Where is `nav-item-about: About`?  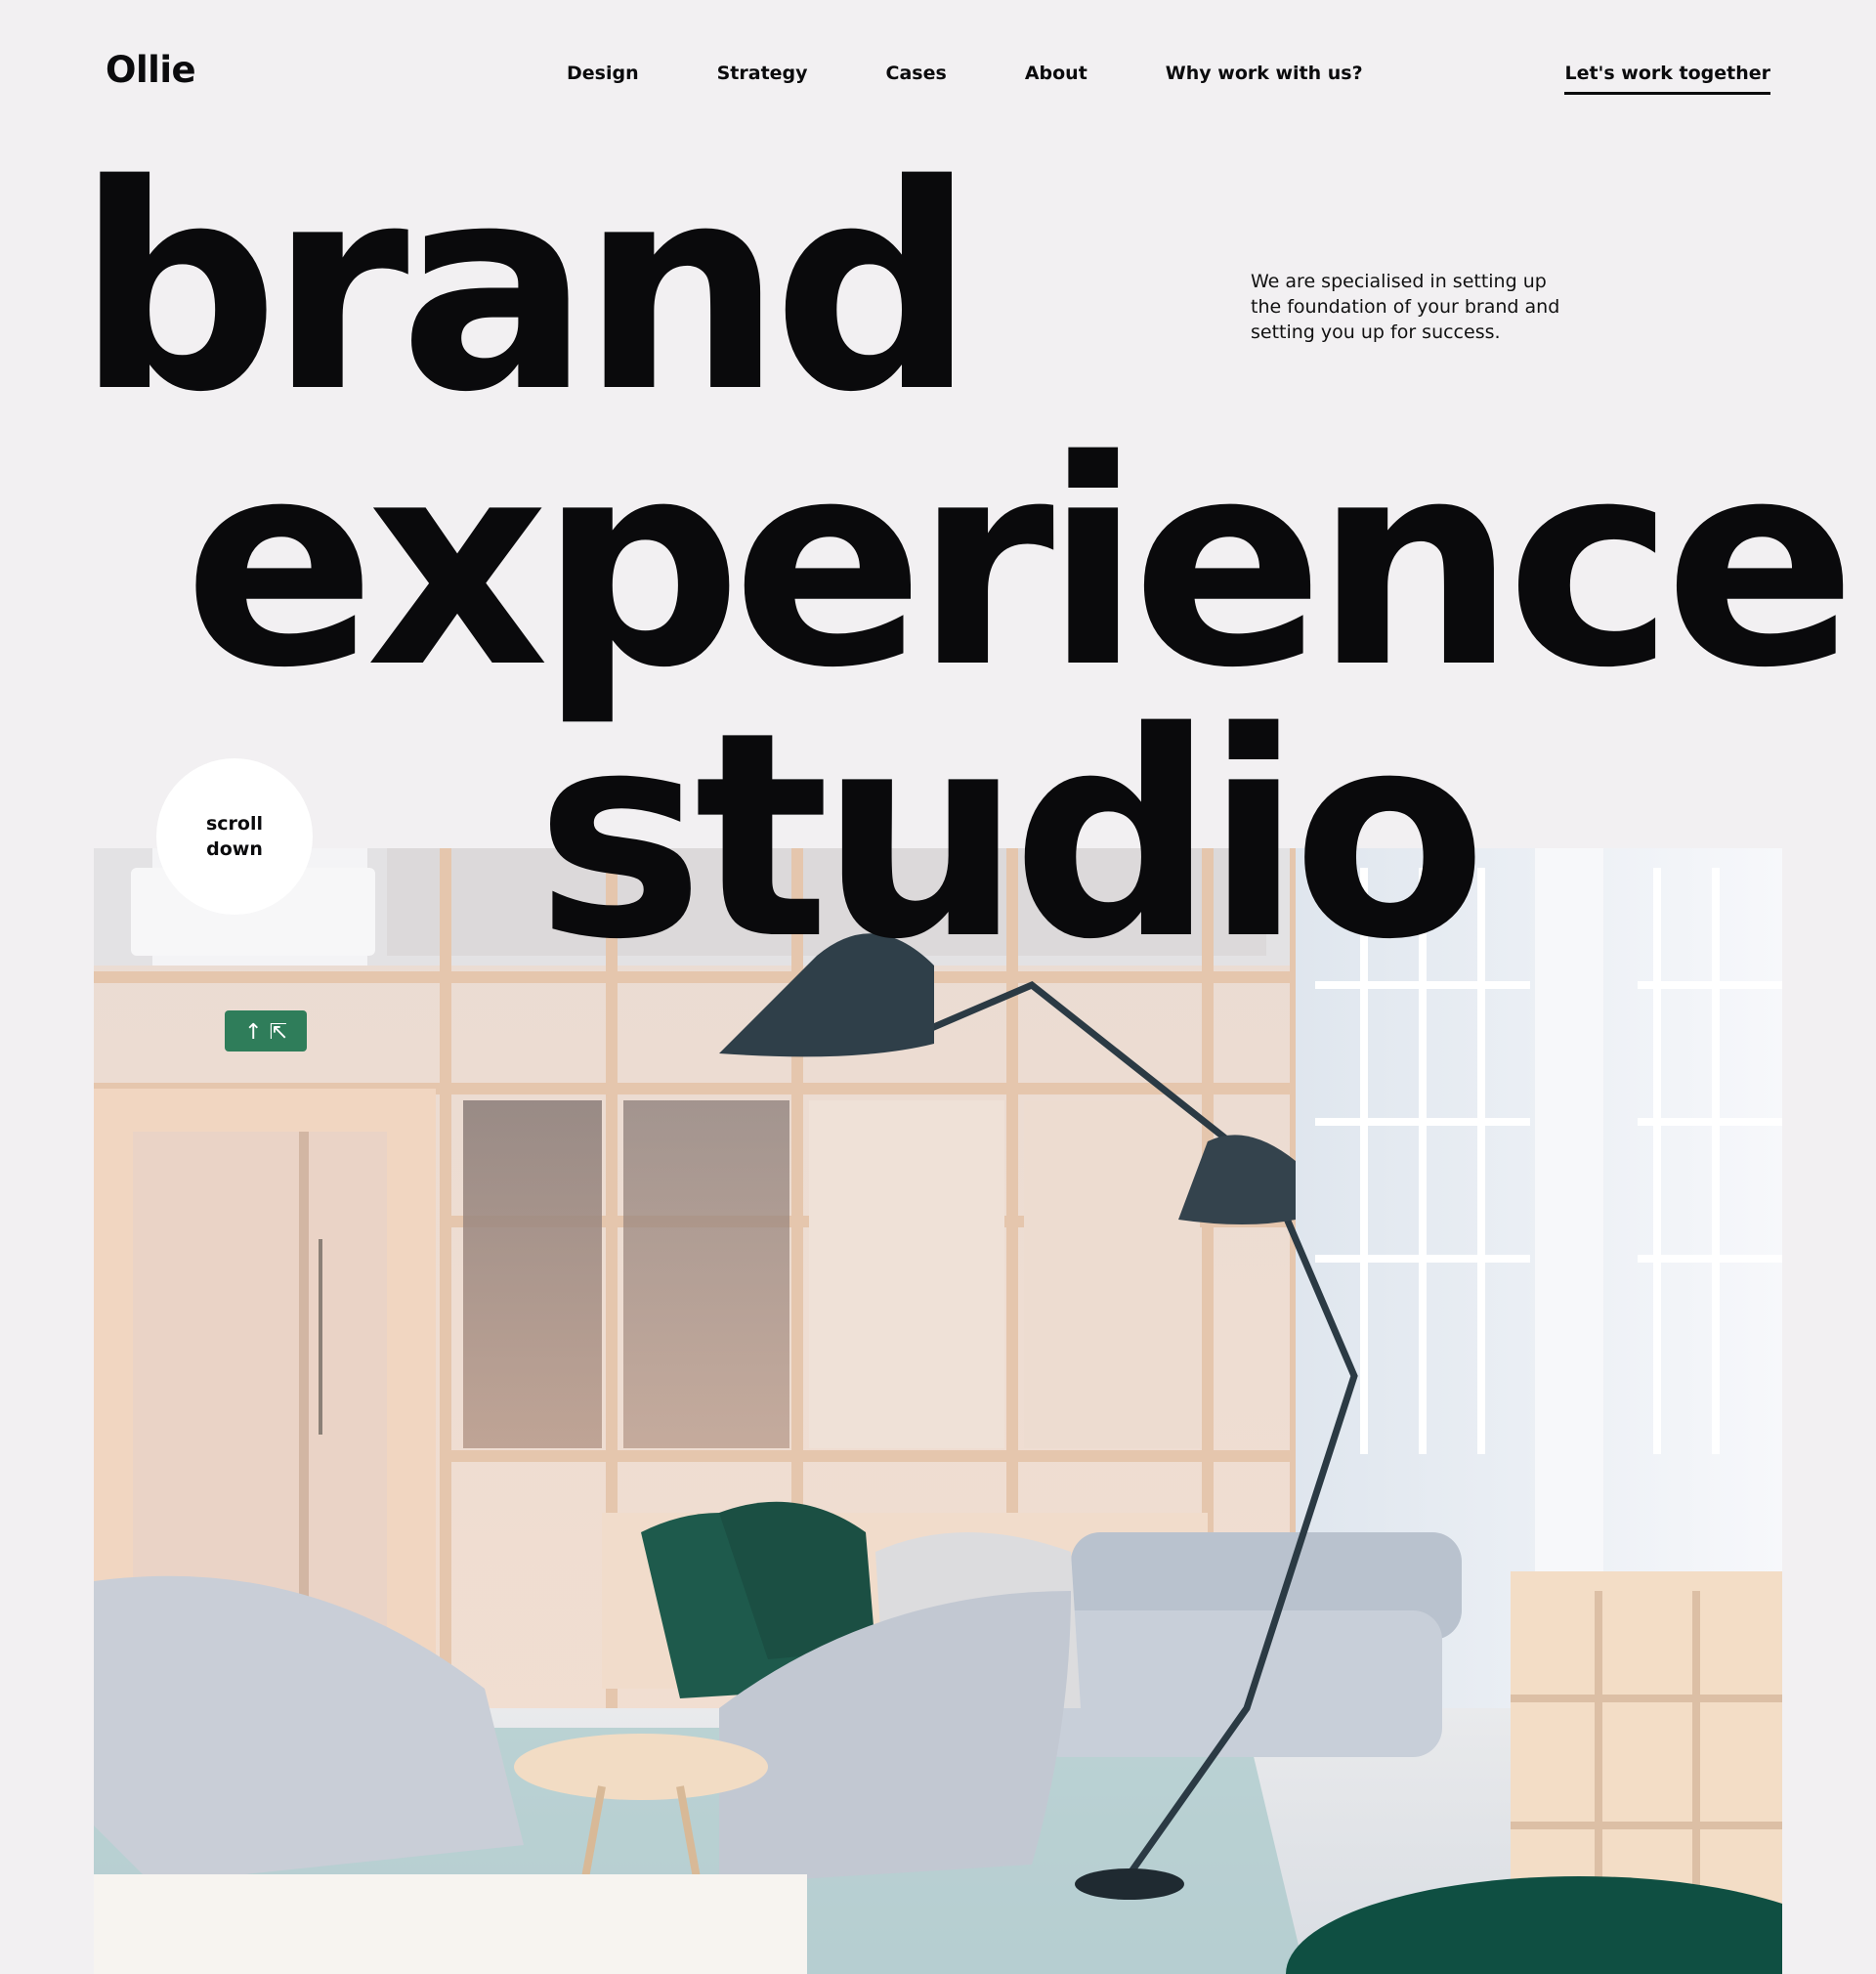 nav-item-about: About is located at coordinates (1056, 73).